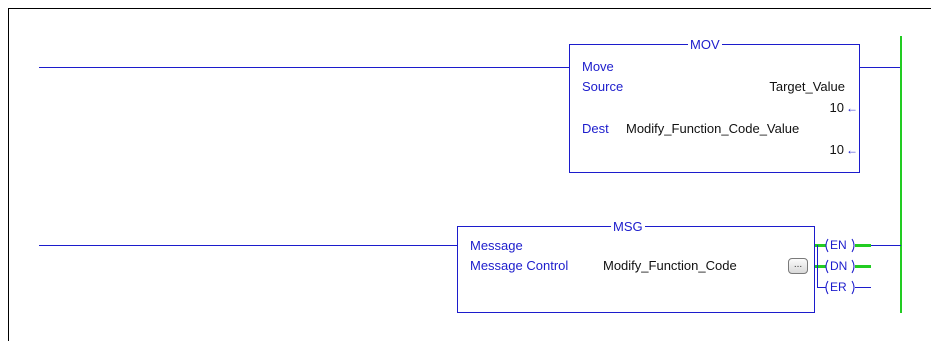 The height and width of the screenshot is (341, 931). Describe the element at coordinates (827, 287) in the screenshot. I see `er-coil-left` at that location.